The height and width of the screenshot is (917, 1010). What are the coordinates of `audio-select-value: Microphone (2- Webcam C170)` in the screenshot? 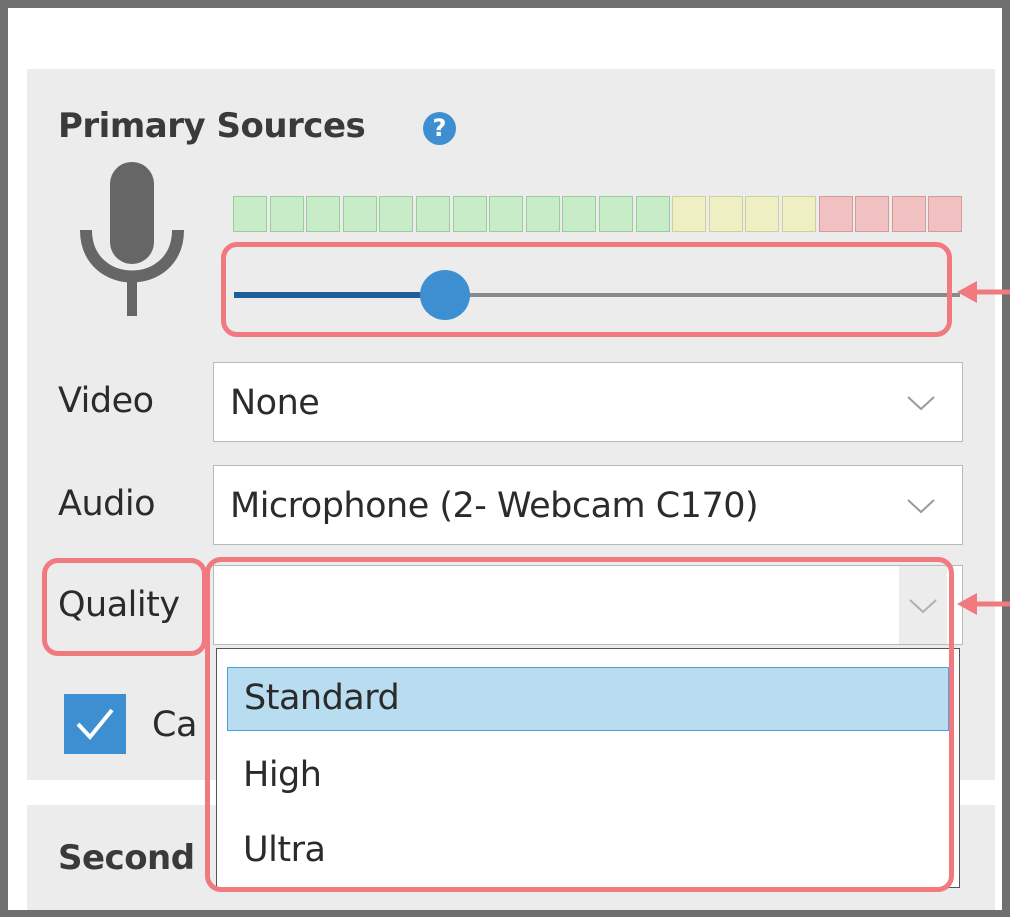 It's located at (494, 506).